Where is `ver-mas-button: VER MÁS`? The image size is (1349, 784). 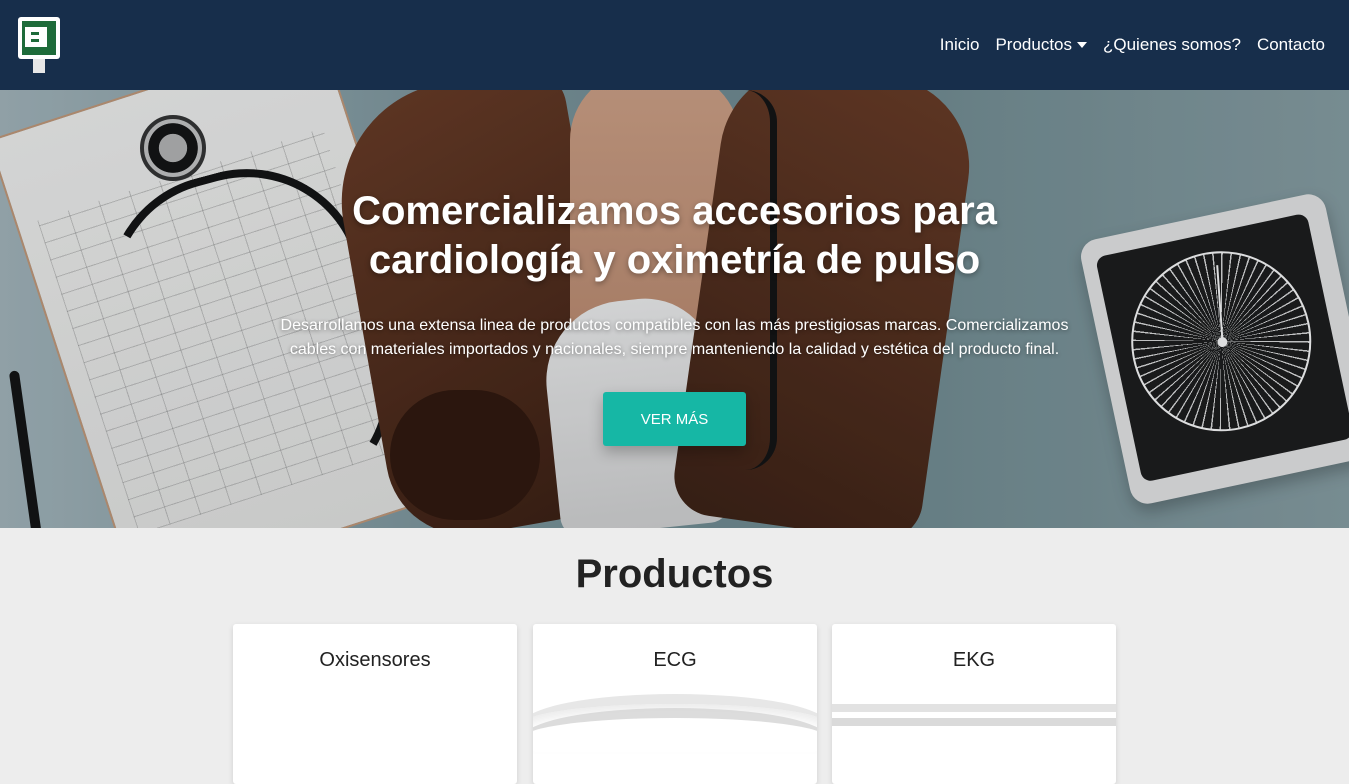 ver-mas-button: VER MÁS is located at coordinates (674, 419).